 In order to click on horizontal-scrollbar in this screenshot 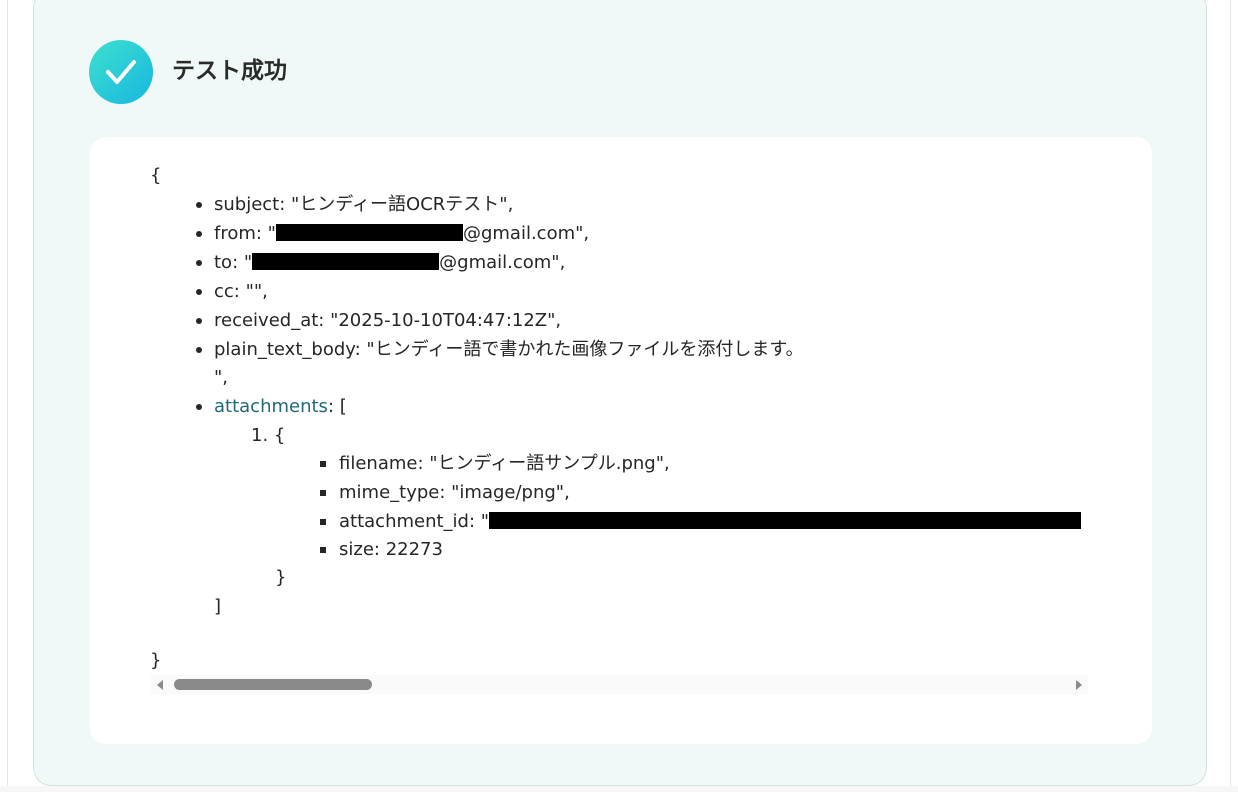, I will do `click(619, 684)`.